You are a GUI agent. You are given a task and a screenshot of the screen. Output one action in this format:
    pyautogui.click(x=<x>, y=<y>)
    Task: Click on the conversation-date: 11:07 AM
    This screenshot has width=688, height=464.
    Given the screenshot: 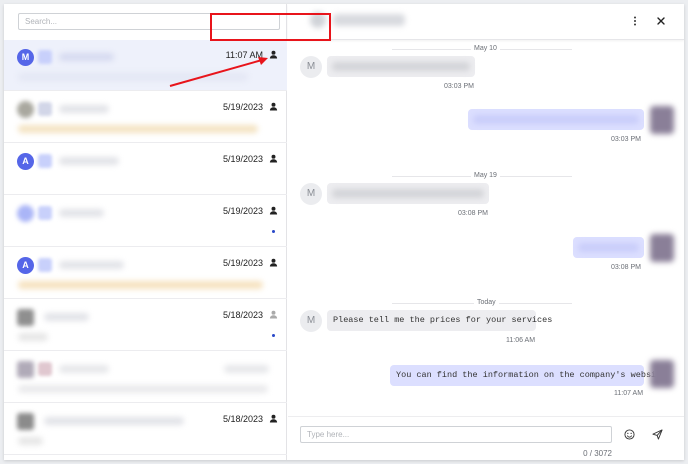 What is the action you would take?
    pyautogui.click(x=244, y=55)
    